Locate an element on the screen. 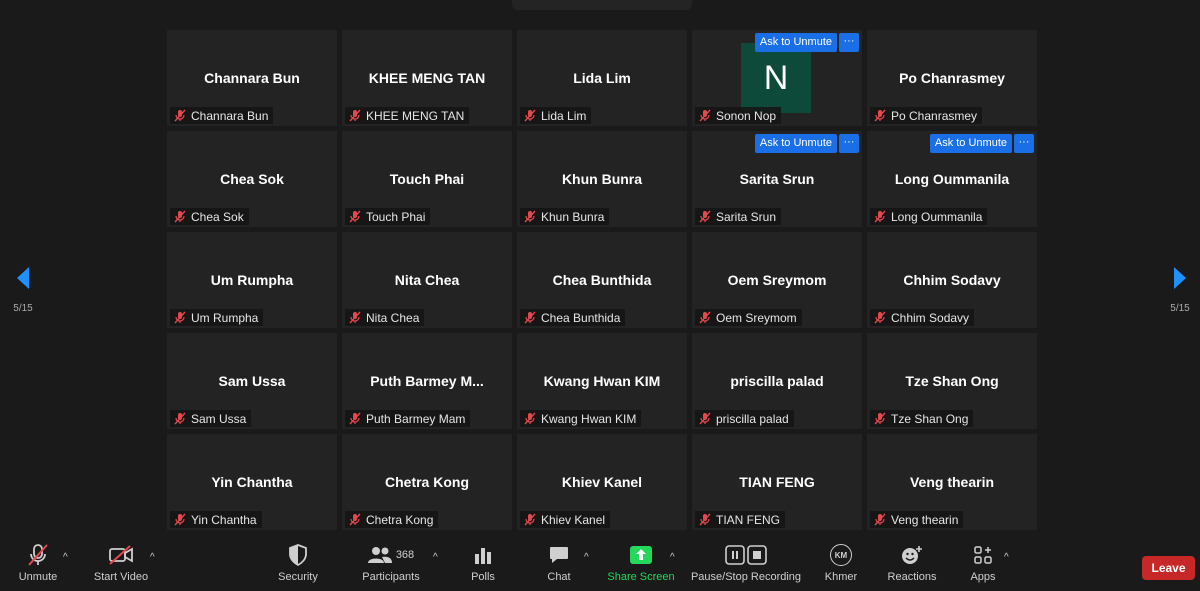 This screenshot has width=1200, height=591. participant-tile: Tze Shan Ong Tze Shan Ong is located at coordinates (952, 381).